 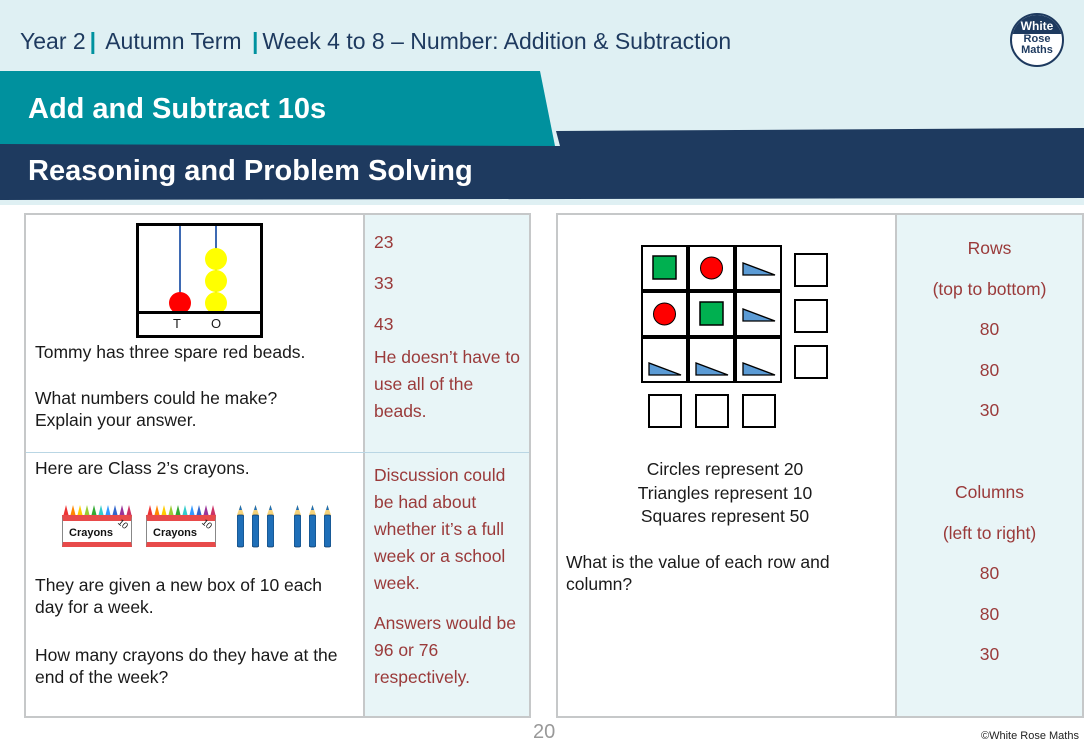 I want to click on ones-label: O, so click(x=216, y=323).